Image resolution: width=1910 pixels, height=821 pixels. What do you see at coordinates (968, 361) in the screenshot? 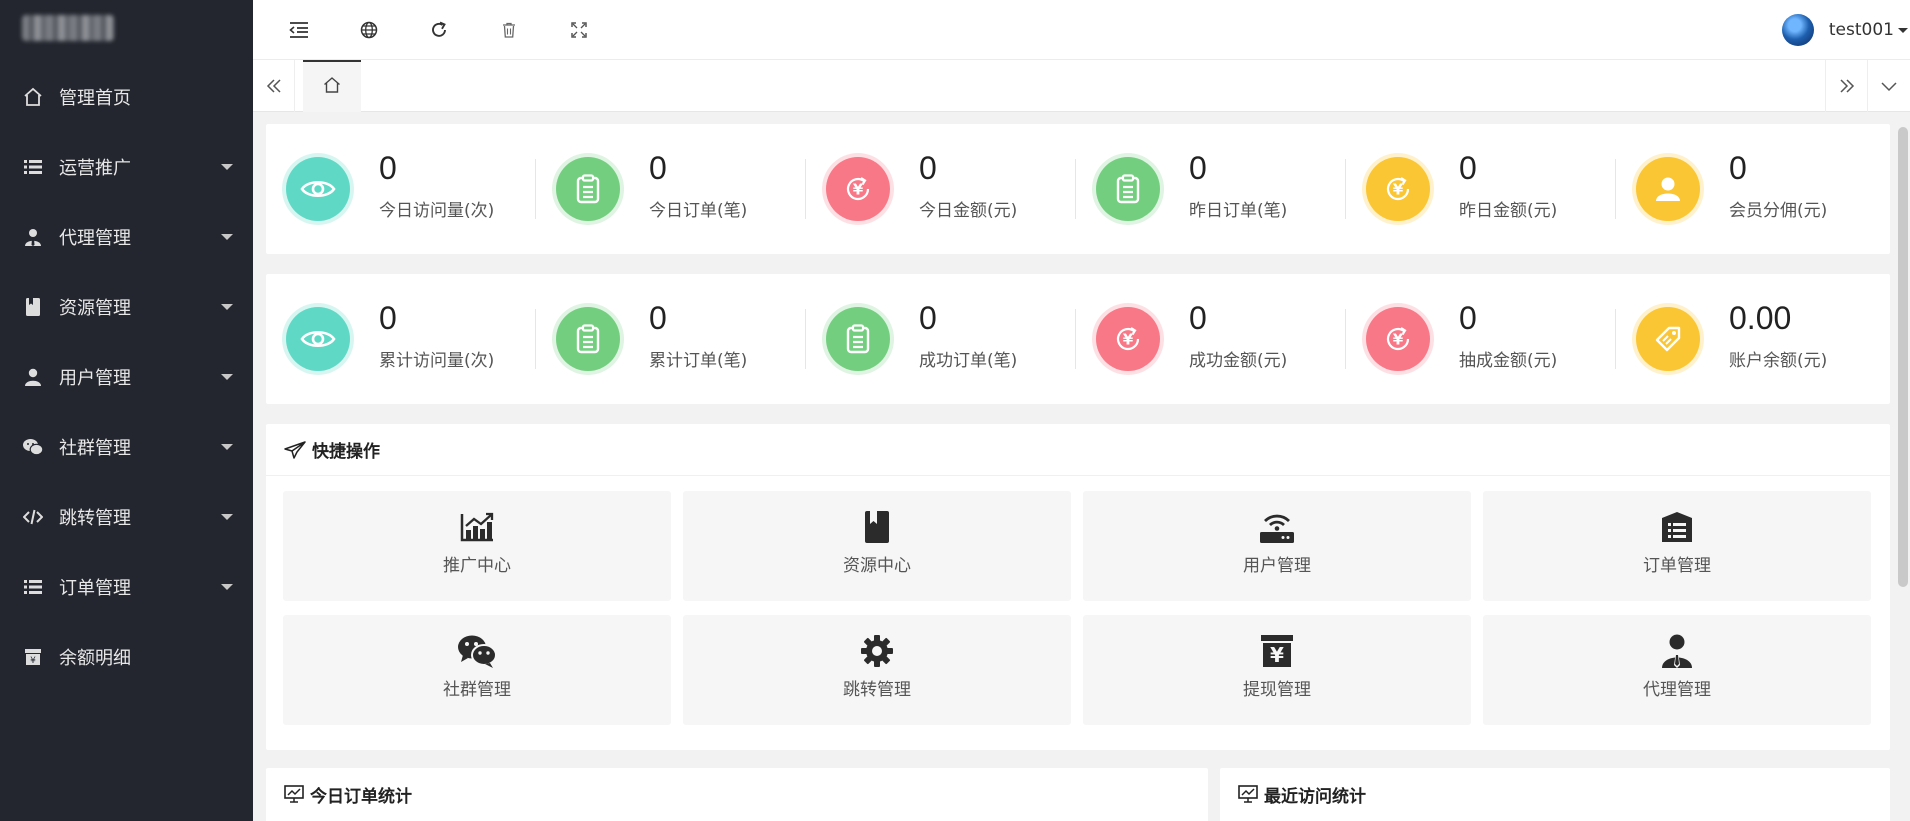
I see `stat-label: 成功订单(笔)` at bounding box center [968, 361].